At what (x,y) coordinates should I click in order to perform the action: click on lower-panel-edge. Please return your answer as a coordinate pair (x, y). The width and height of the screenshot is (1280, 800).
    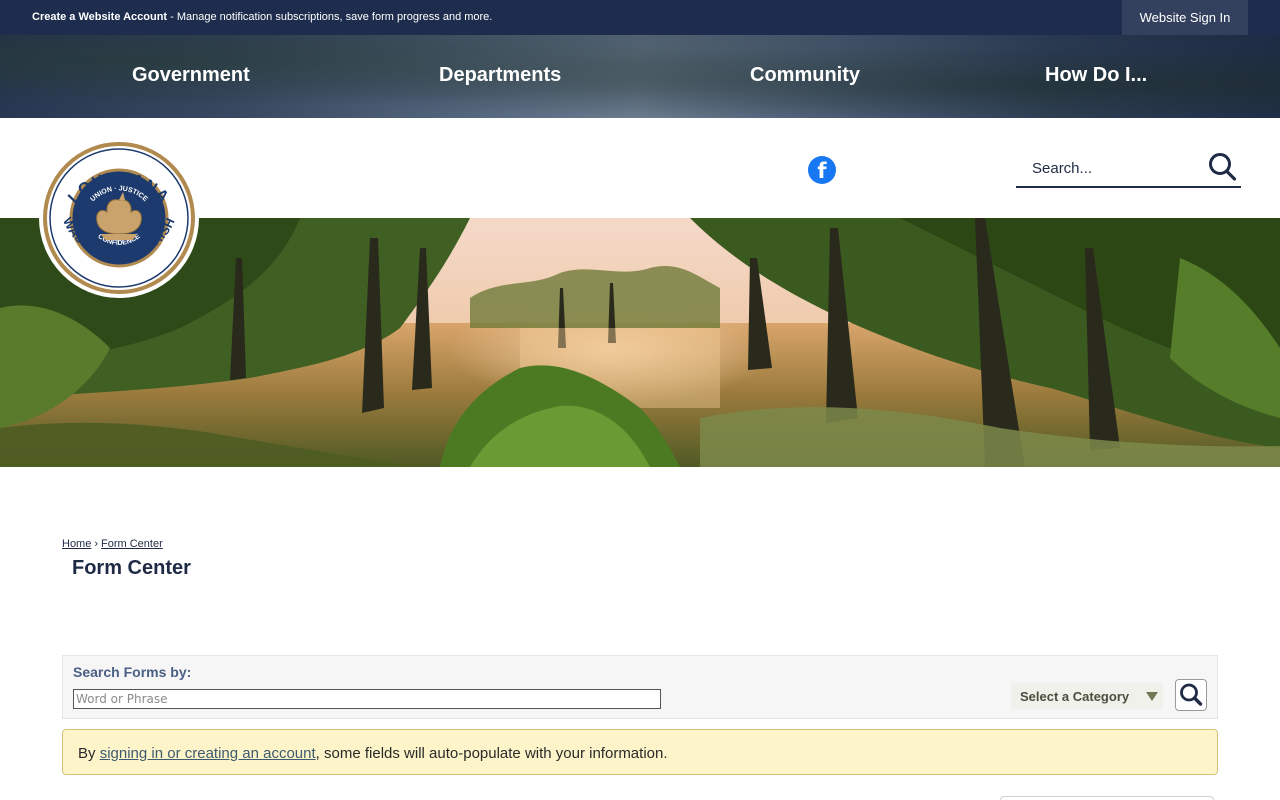
    Looking at the image, I should click on (1107, 798).